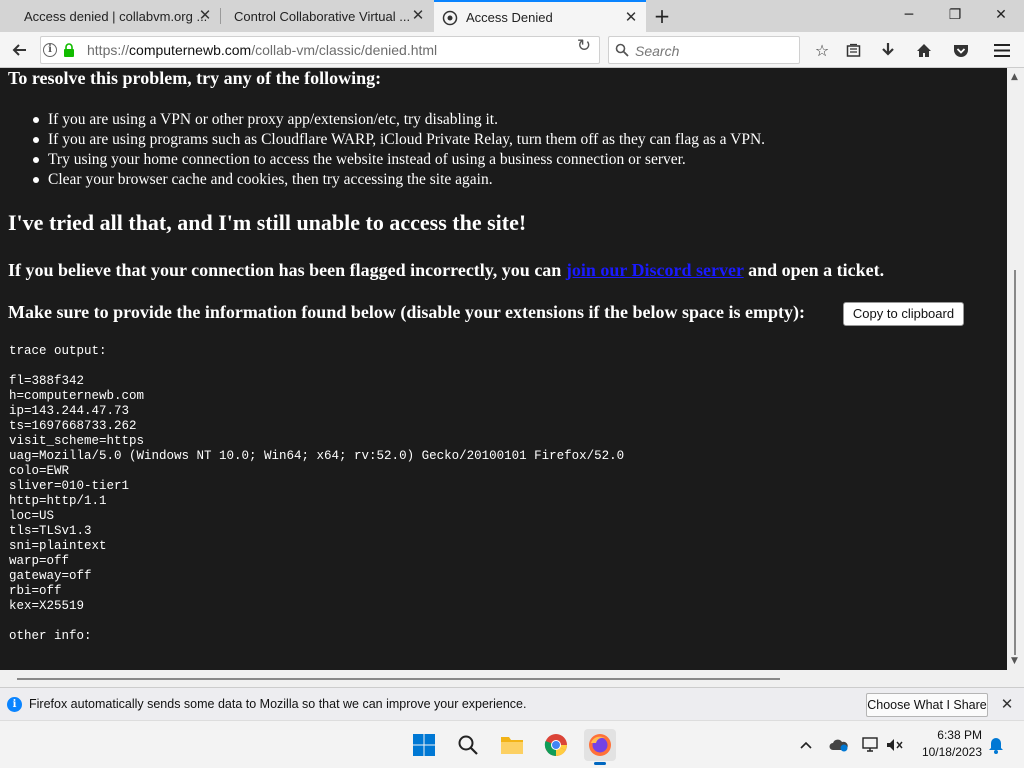 Image resolution: width=1024 pixels, height=768 pixels. What do you see at coordinates (556, 745) in the screenshot?
I see `chrome-icon` at bounding box center [556, 745].